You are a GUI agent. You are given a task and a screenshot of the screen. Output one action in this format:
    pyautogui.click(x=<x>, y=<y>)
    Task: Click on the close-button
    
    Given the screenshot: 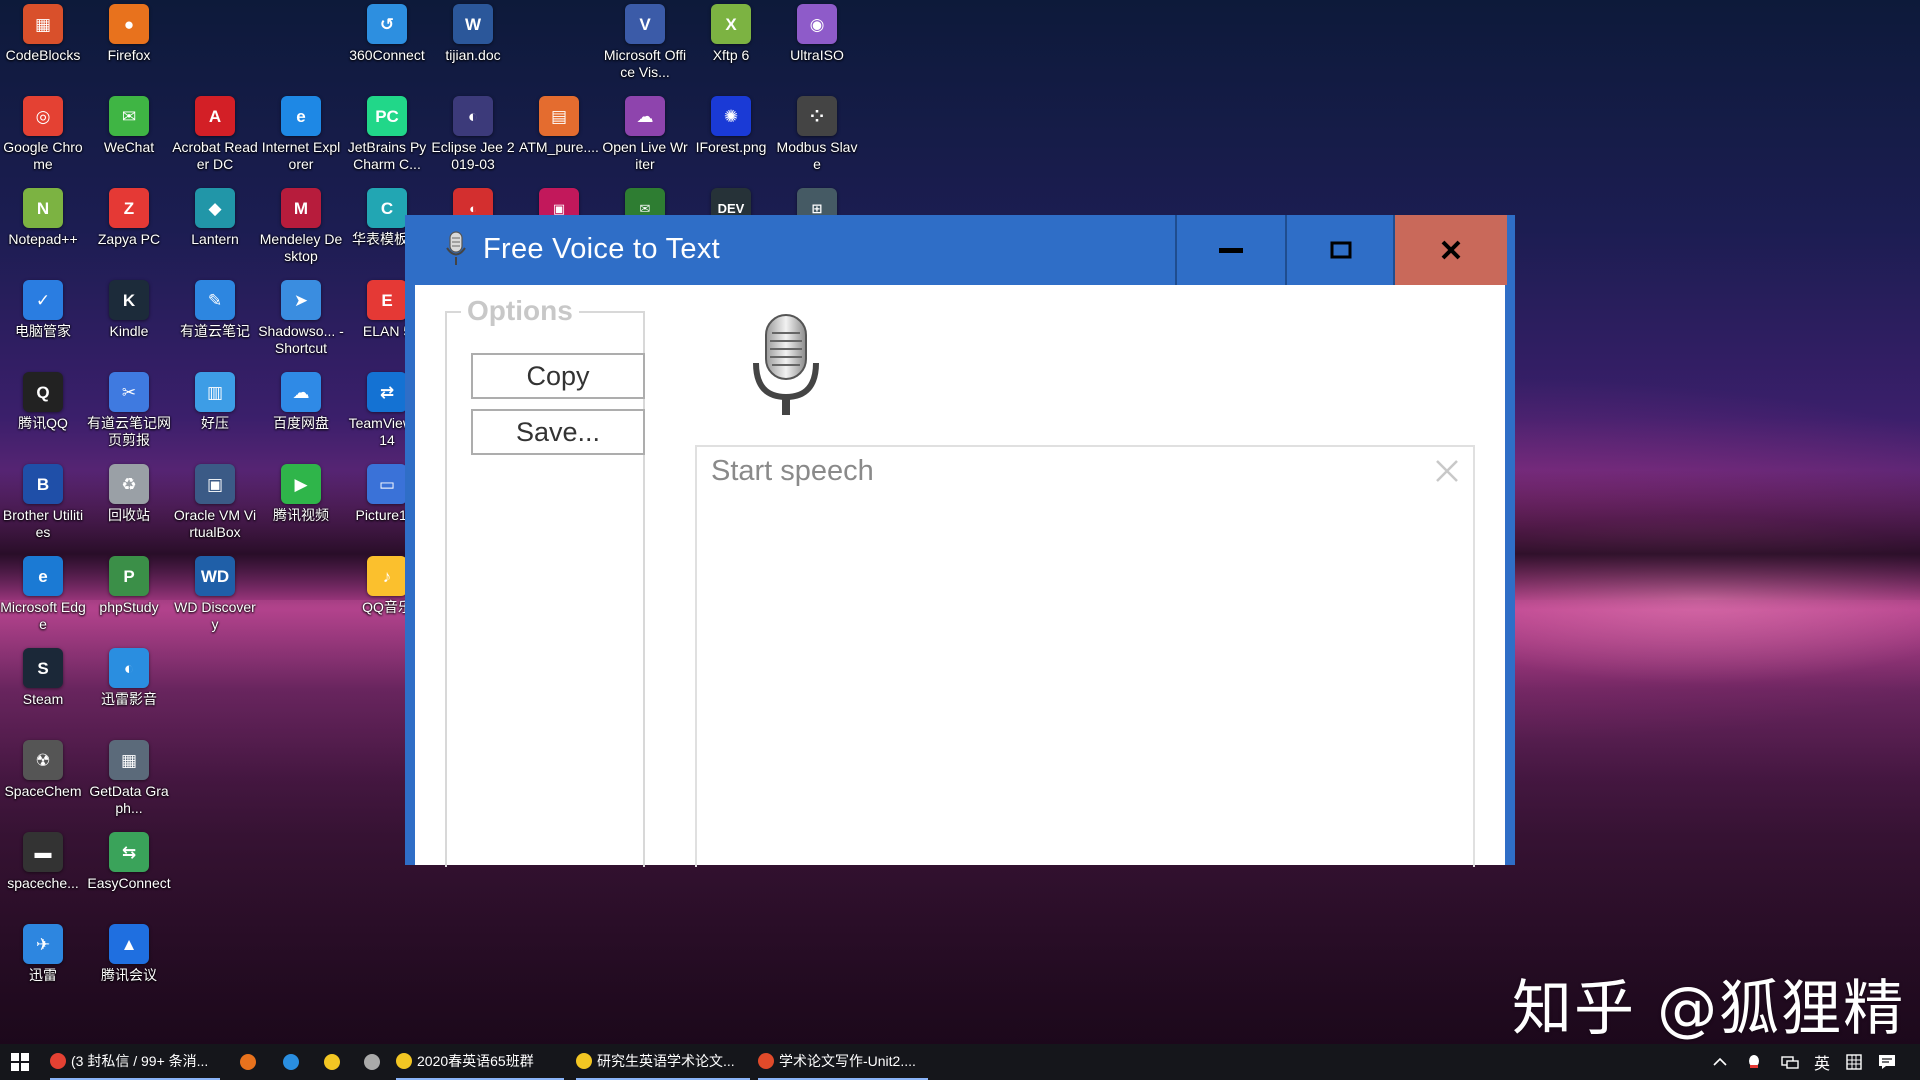 What is the action you would take?
    pyautogui.click(x=1450, y=250)
    